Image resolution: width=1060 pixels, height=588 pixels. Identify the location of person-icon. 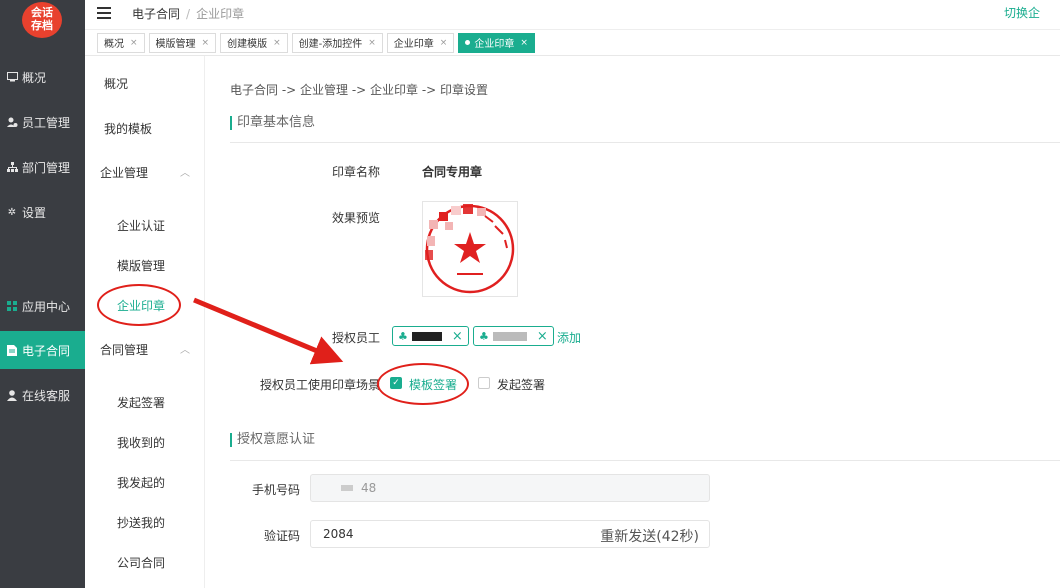
(12, 395).